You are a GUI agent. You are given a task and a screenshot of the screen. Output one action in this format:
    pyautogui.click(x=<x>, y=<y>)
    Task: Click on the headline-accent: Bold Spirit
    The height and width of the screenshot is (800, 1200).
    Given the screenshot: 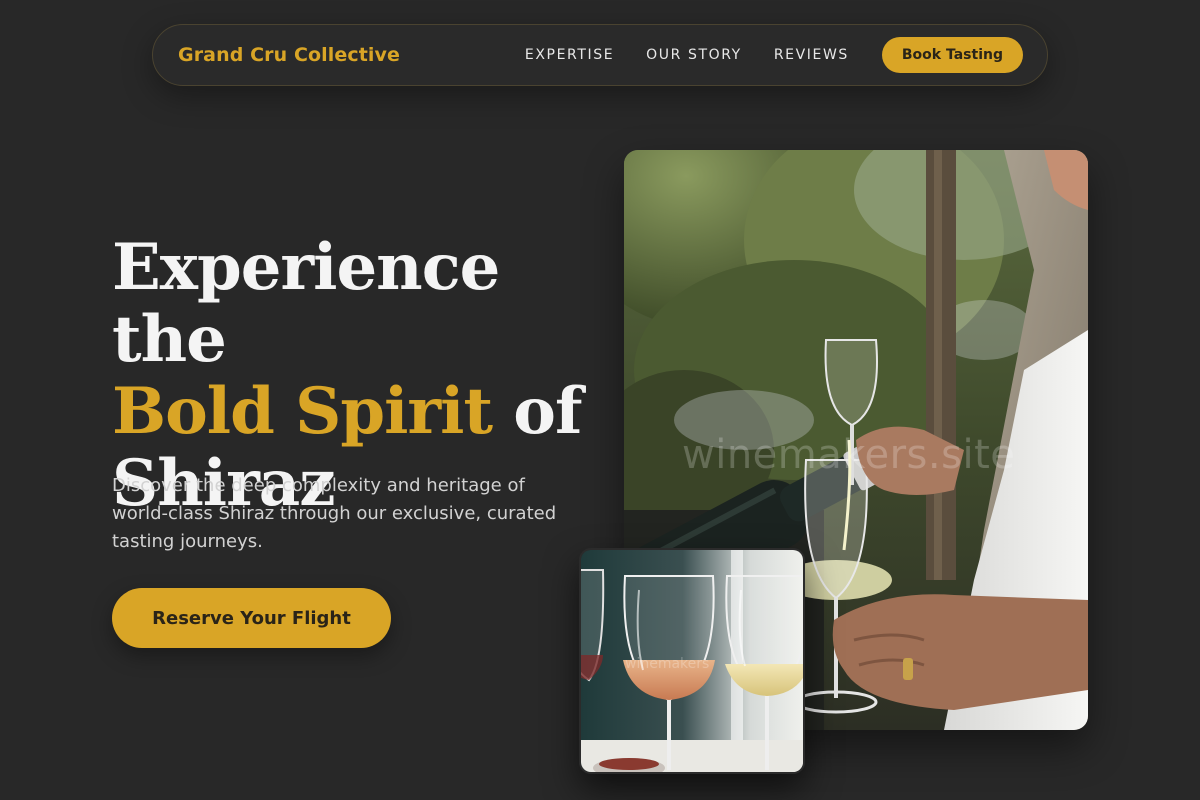 What is the action you would take?
    pyautogui.click(x=302, y=411)
    